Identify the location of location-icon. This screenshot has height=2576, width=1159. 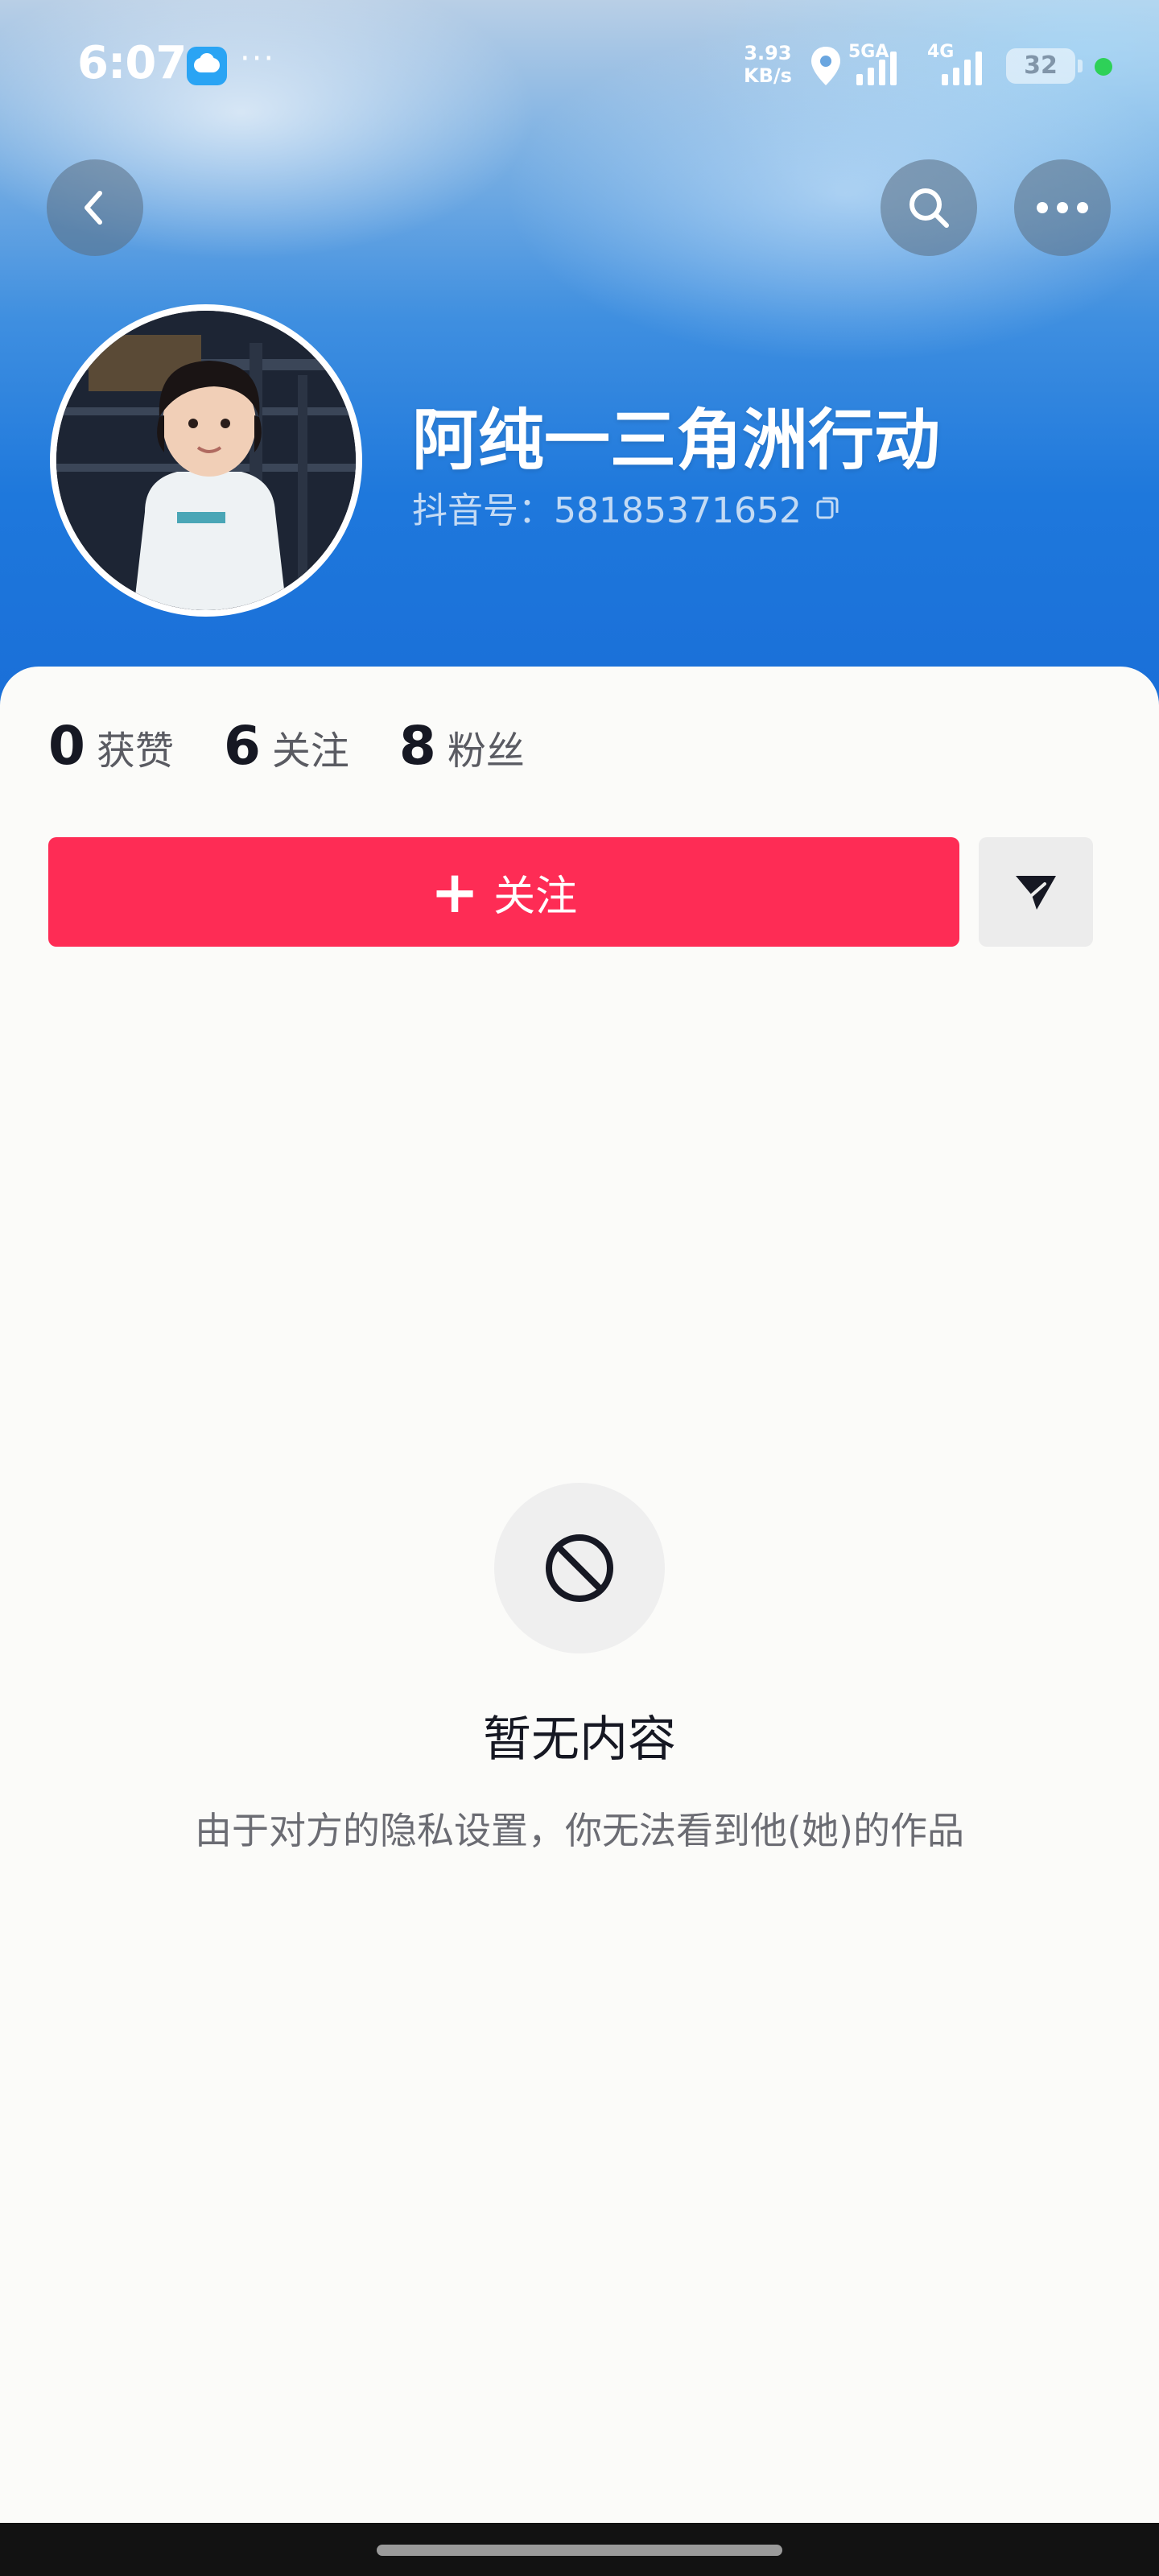
(825, 66).